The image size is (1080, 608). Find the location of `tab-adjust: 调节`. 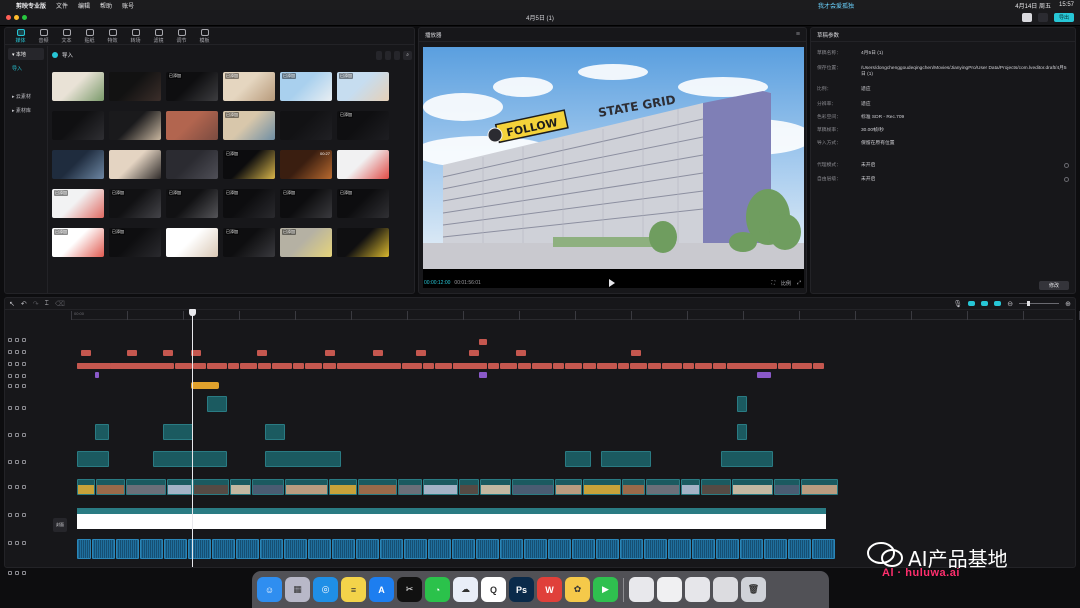

tab-adjust: 调节 is located at coordinates (181, 36).